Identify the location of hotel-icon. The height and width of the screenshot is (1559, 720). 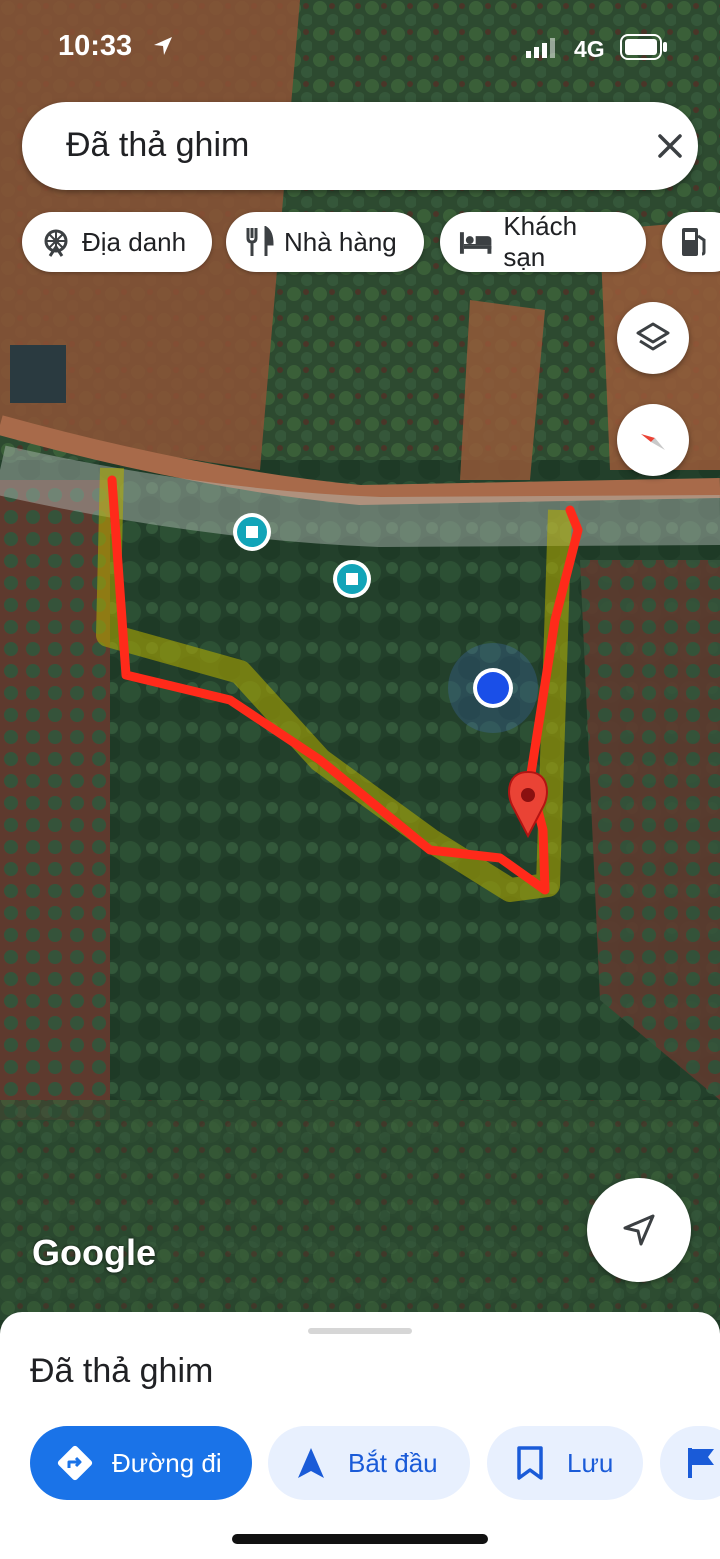
(475, 243).